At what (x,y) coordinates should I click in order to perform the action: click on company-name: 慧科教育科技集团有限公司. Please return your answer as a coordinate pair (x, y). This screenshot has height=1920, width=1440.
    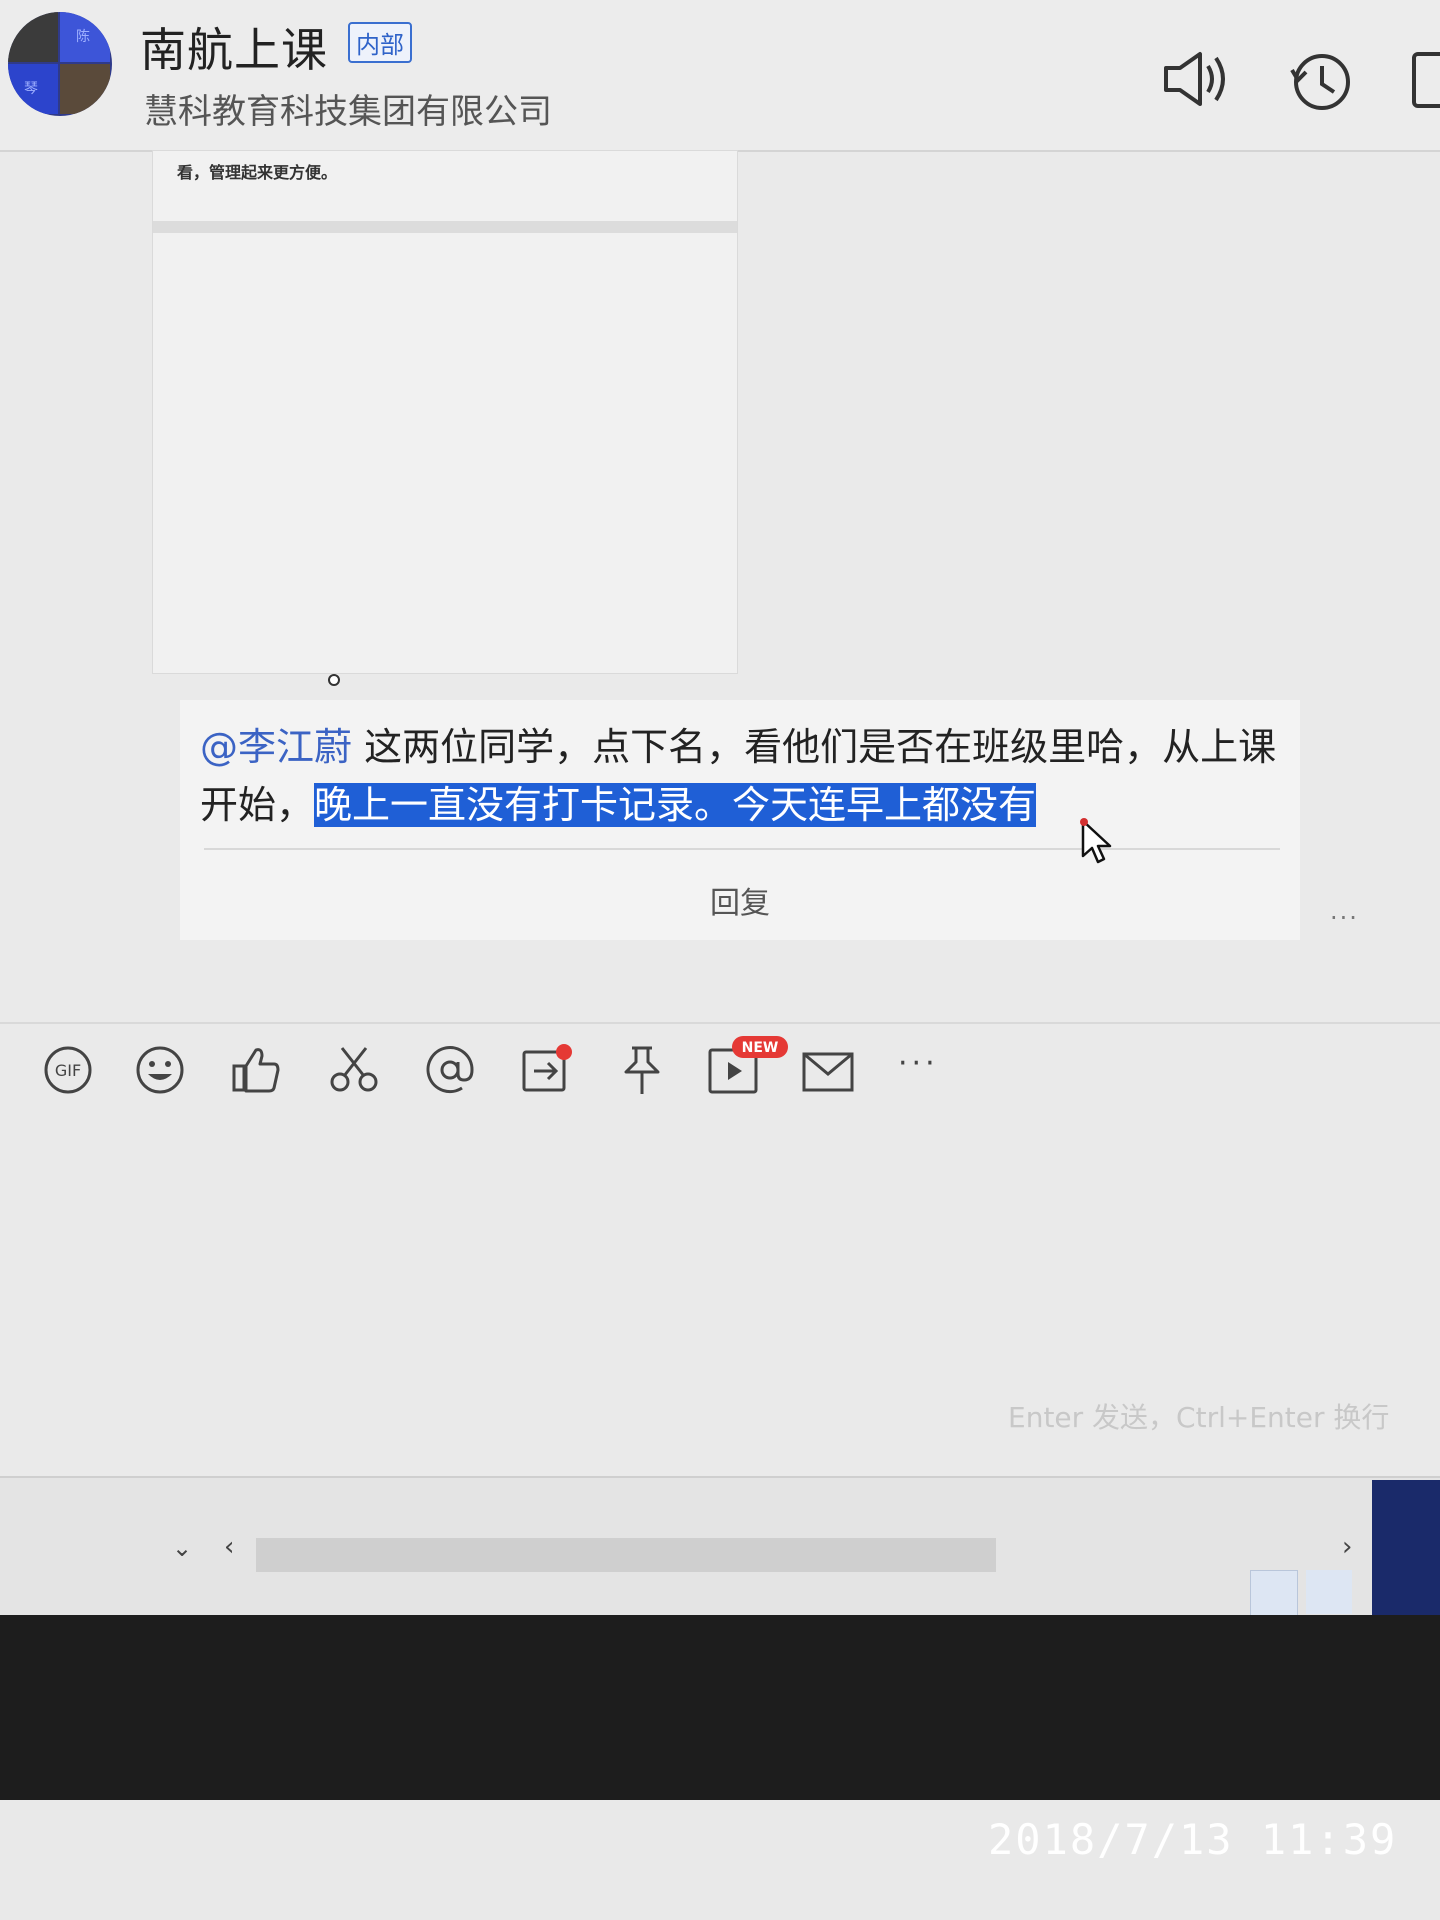
    Looking at the image, I should click on (348, 112).